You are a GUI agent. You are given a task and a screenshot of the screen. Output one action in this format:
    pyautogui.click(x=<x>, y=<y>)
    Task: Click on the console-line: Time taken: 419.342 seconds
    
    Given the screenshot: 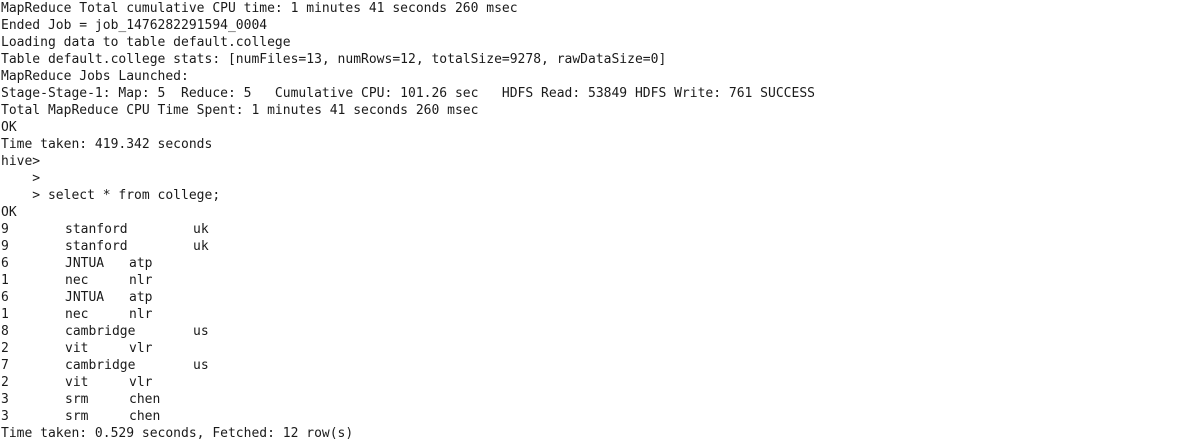 What is the action you would take?
    pyautogui.click(x=107, y=144)
    